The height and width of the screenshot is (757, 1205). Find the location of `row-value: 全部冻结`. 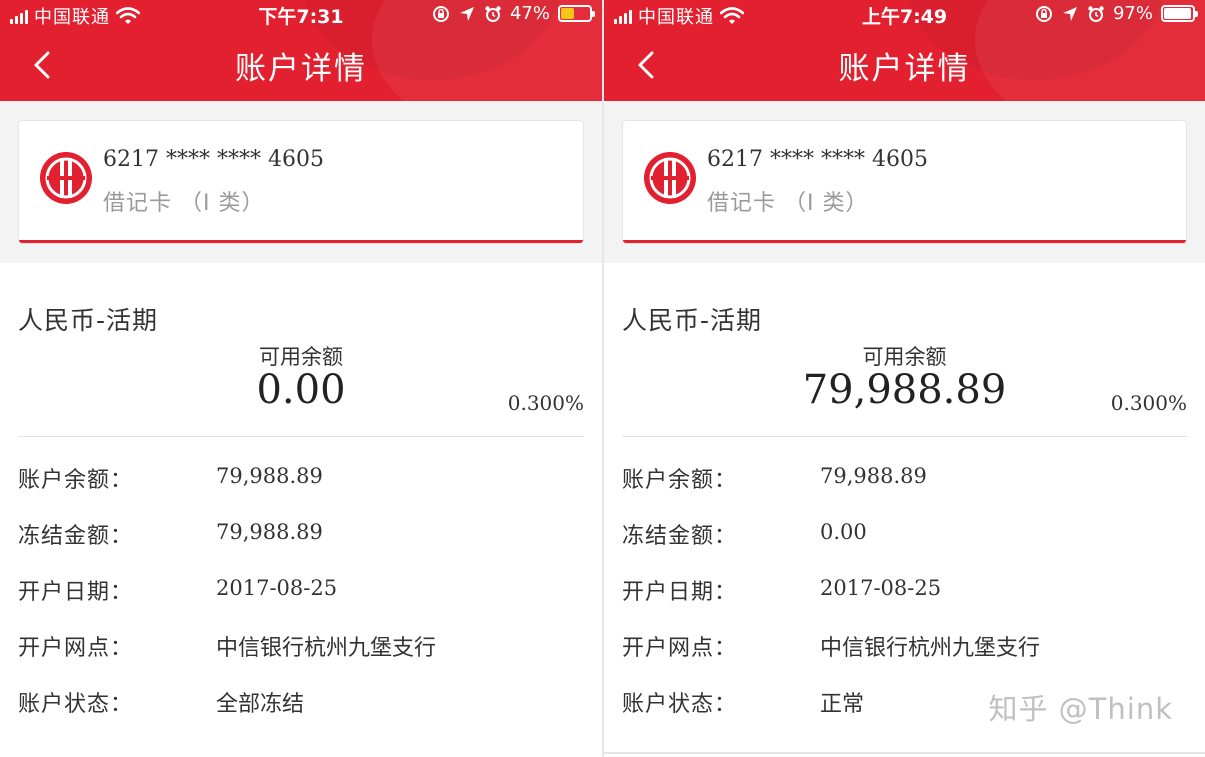

row-value: 全部冻结 is located at coordinates (260, 704).